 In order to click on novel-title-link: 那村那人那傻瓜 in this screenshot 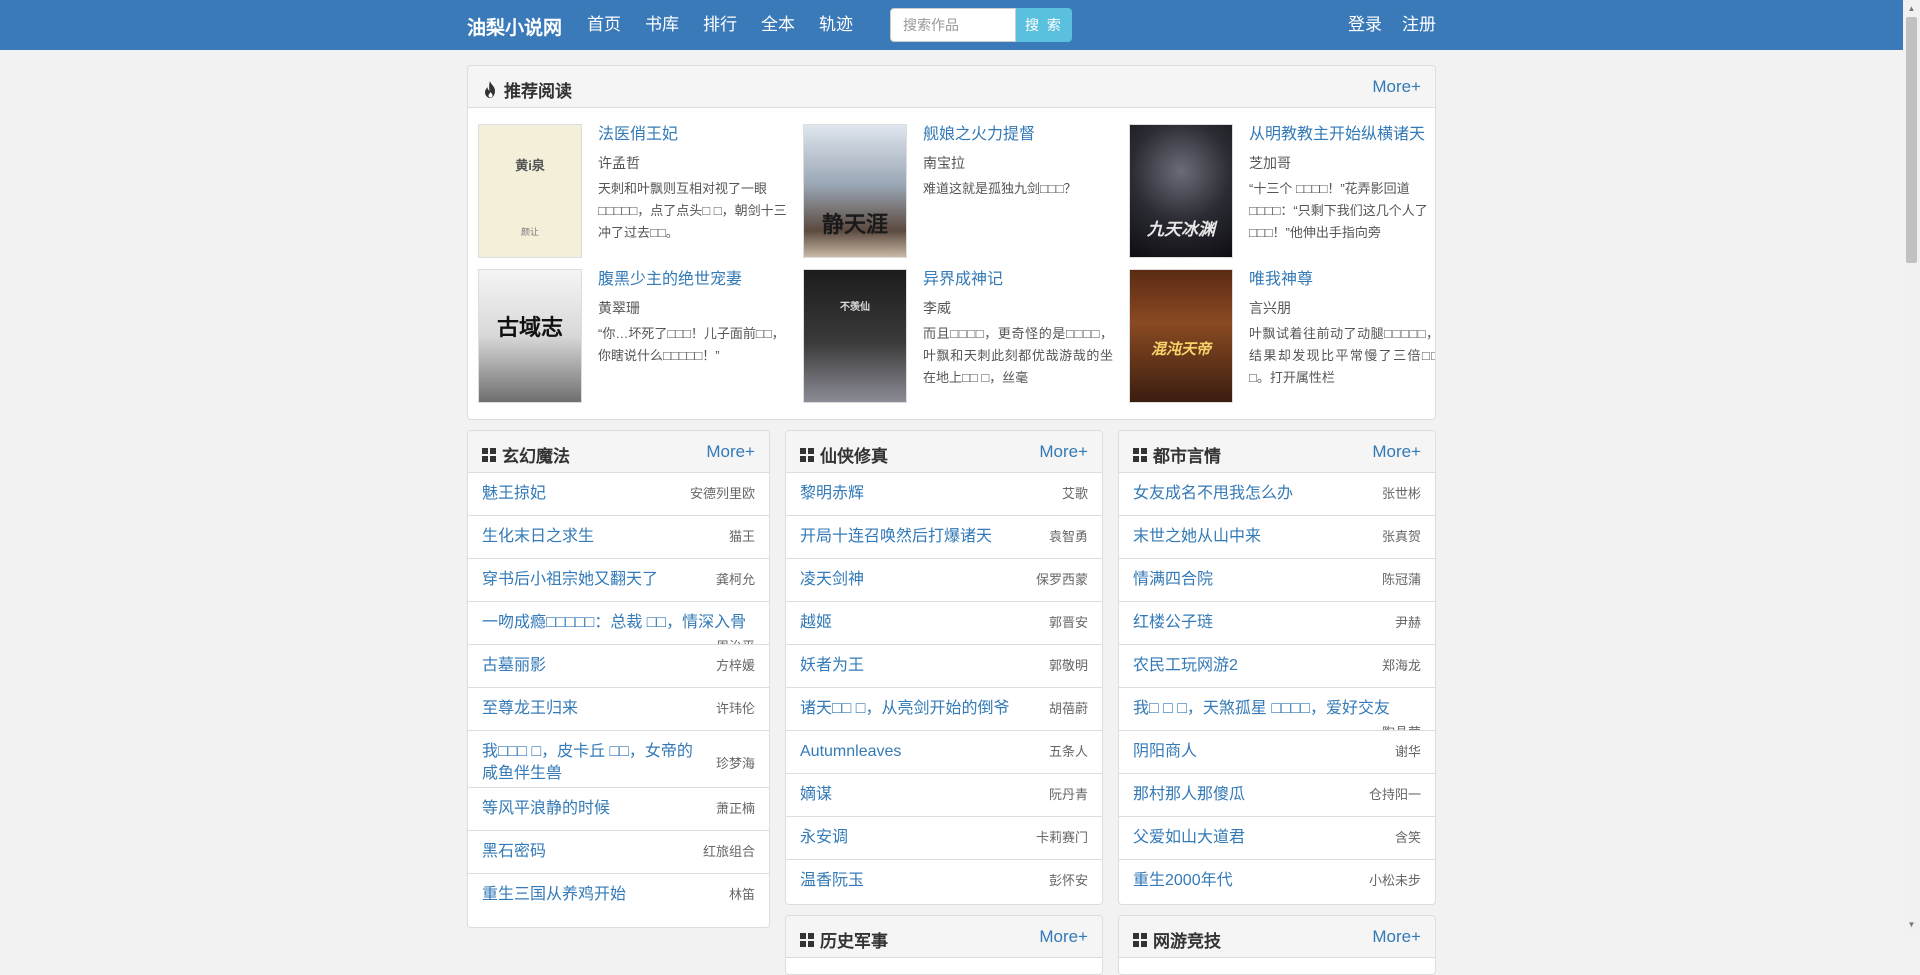, I will do `click(1248, 795)`.